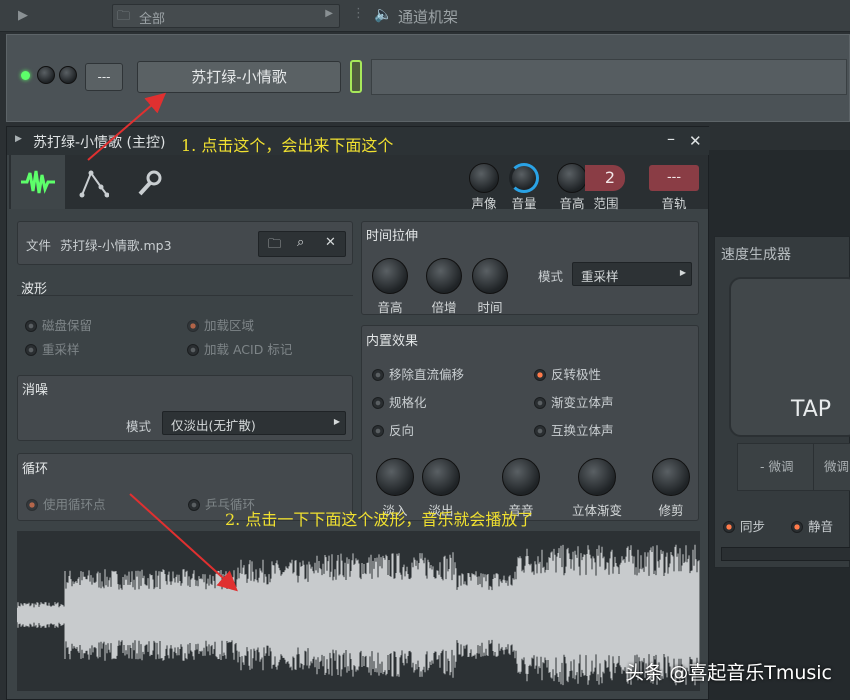 Image resolution: width=850 pixels, height=700 pixels. What do you see at coordinates (150, 183) in the screenshot?
I see `wrench-tab-icon` at bounding box center [150, 183].